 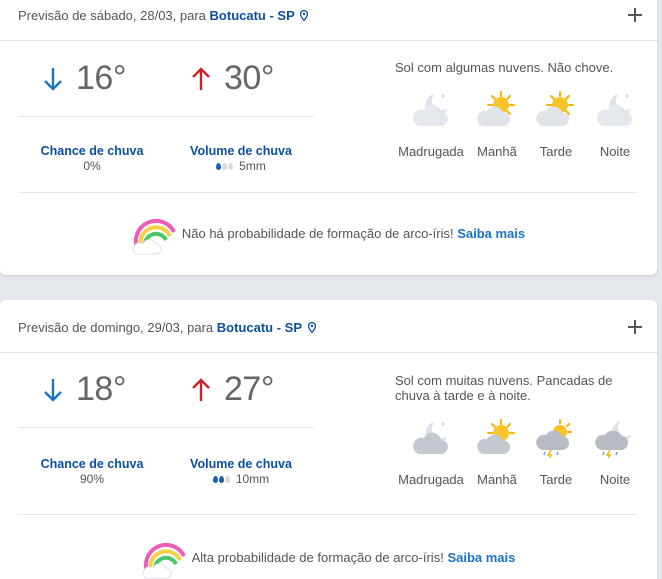 I want to click on min-temperature-value: 18°, so click(x=101, y=389).